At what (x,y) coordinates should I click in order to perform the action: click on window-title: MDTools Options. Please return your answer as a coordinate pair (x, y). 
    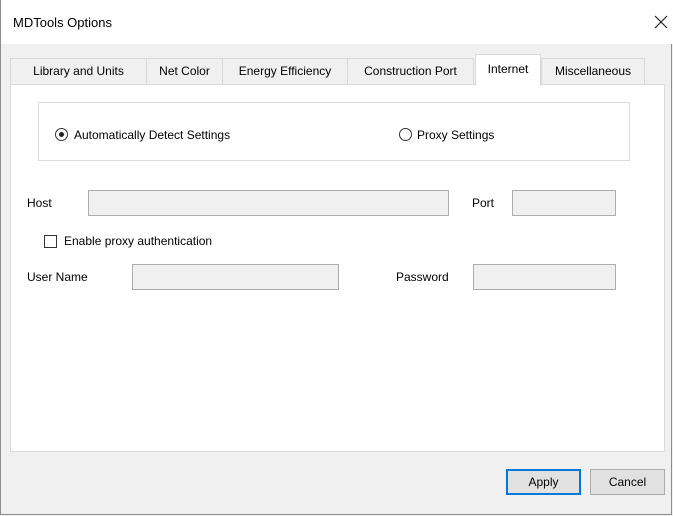
    Looking at the image, I should click on (62, 22).